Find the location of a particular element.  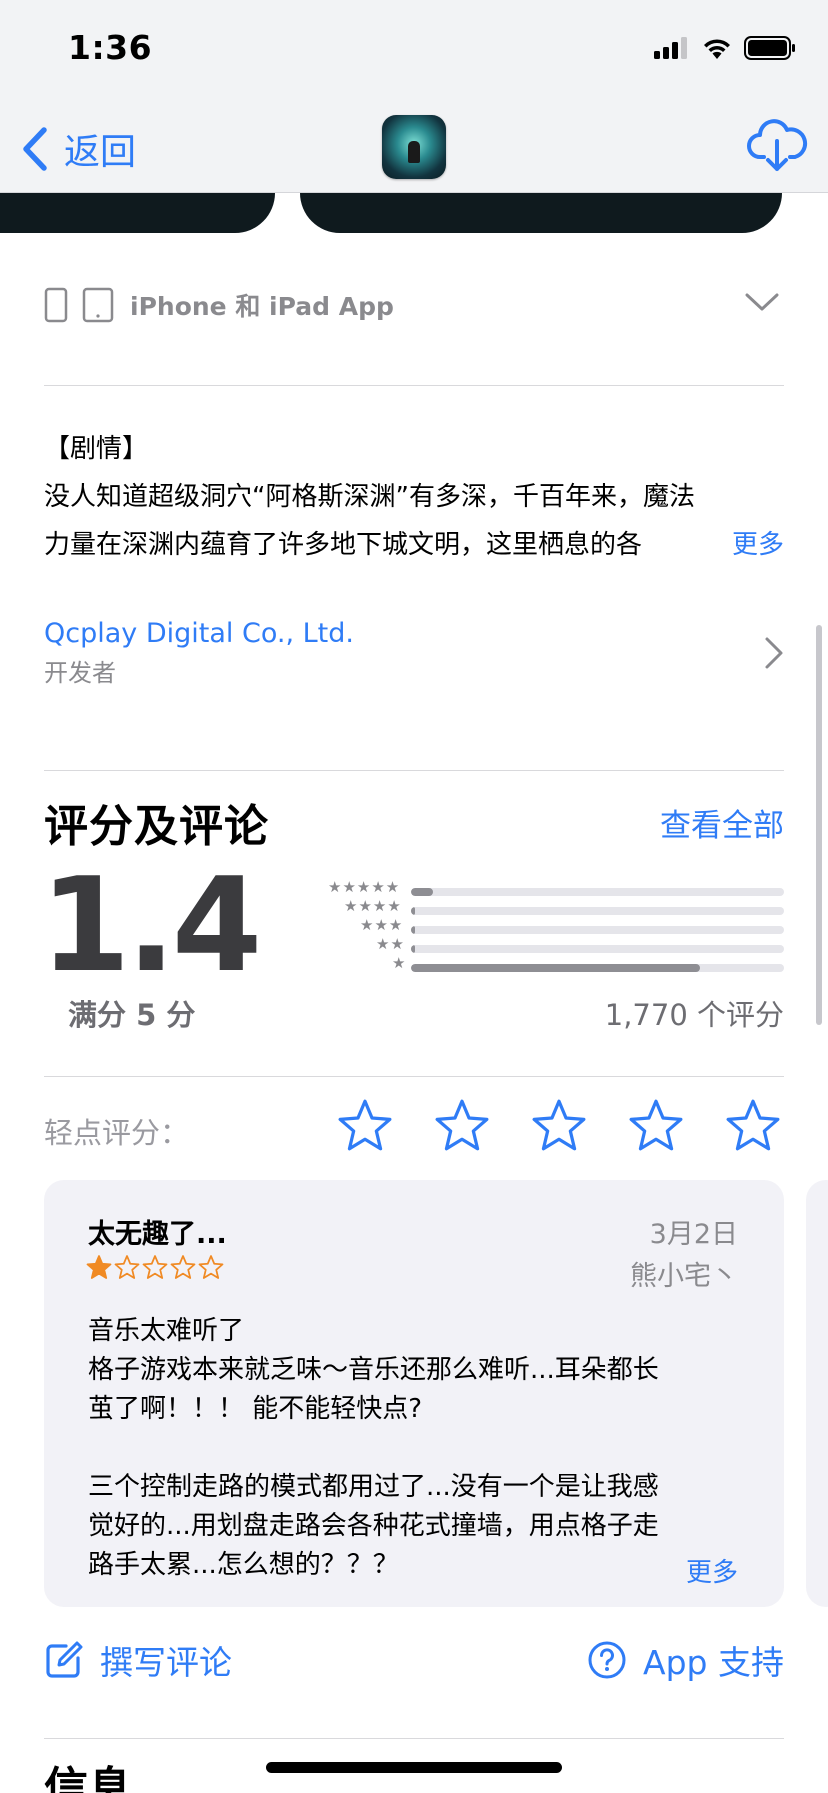

histogram-star-label: ★ is located at coordinates (399, 963).